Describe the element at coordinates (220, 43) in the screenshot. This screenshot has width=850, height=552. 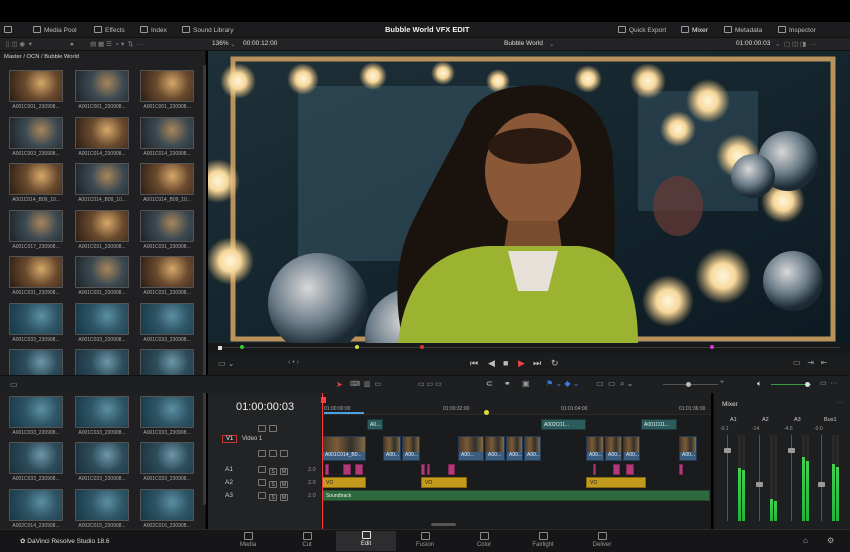
I see `zoom-dropdown: 136%` at that location.